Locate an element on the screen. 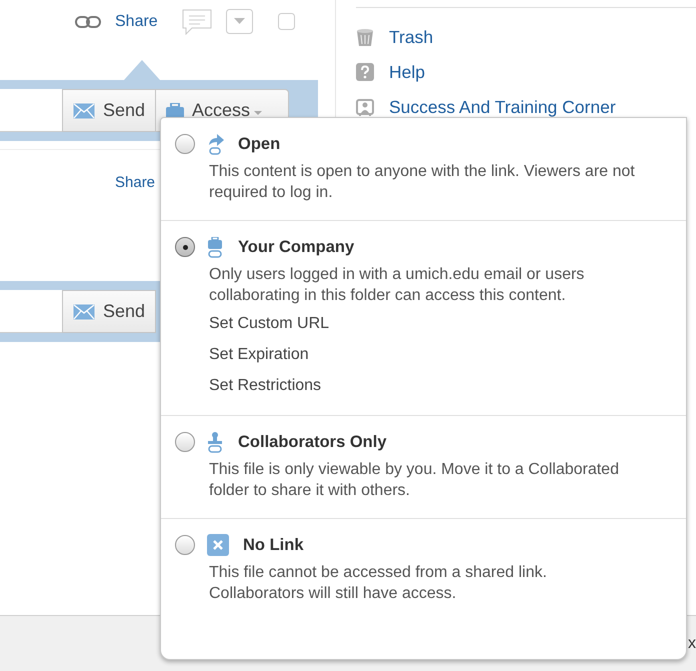  share-link-icon is located at coordinates (215, 144).